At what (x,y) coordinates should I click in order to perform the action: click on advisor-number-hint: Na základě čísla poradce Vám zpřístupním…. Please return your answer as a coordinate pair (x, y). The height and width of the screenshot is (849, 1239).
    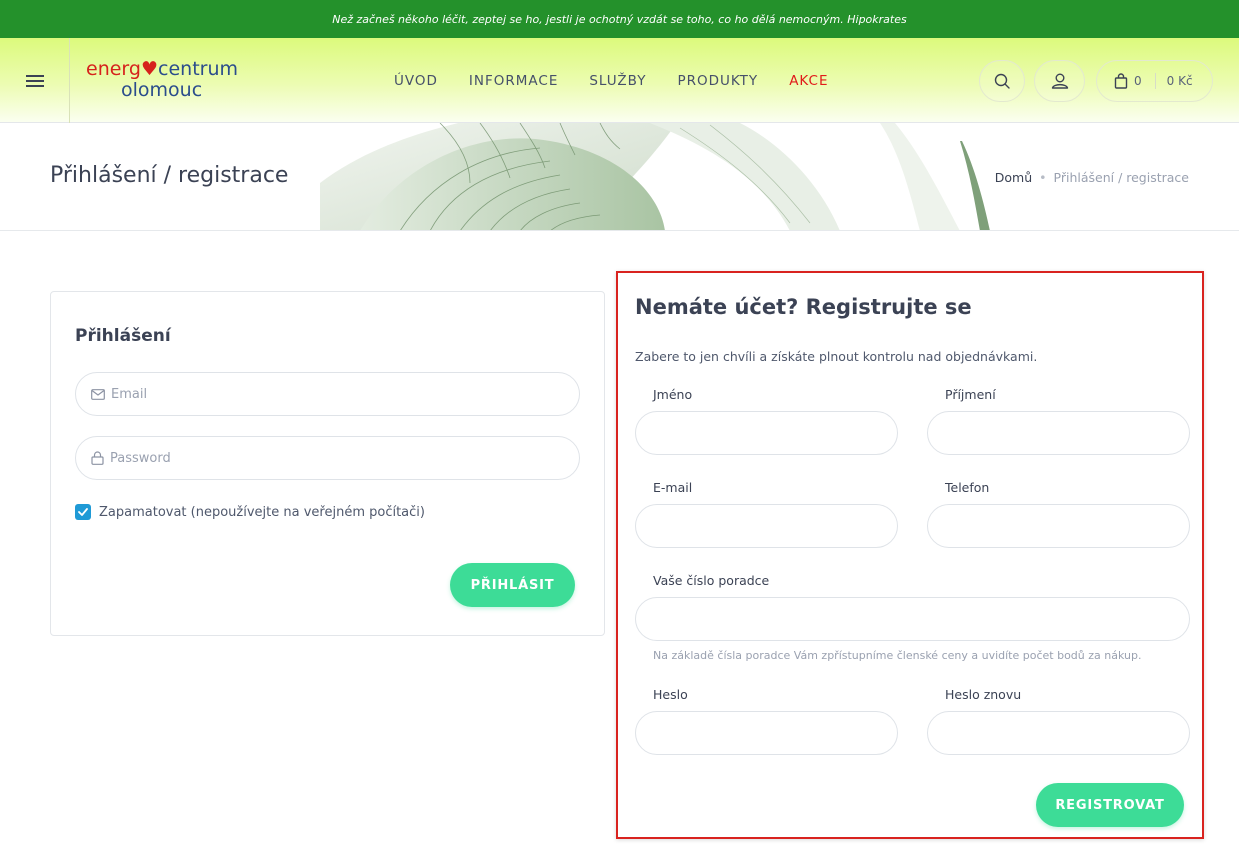
    Looking at the image, I should click on (897, 655).